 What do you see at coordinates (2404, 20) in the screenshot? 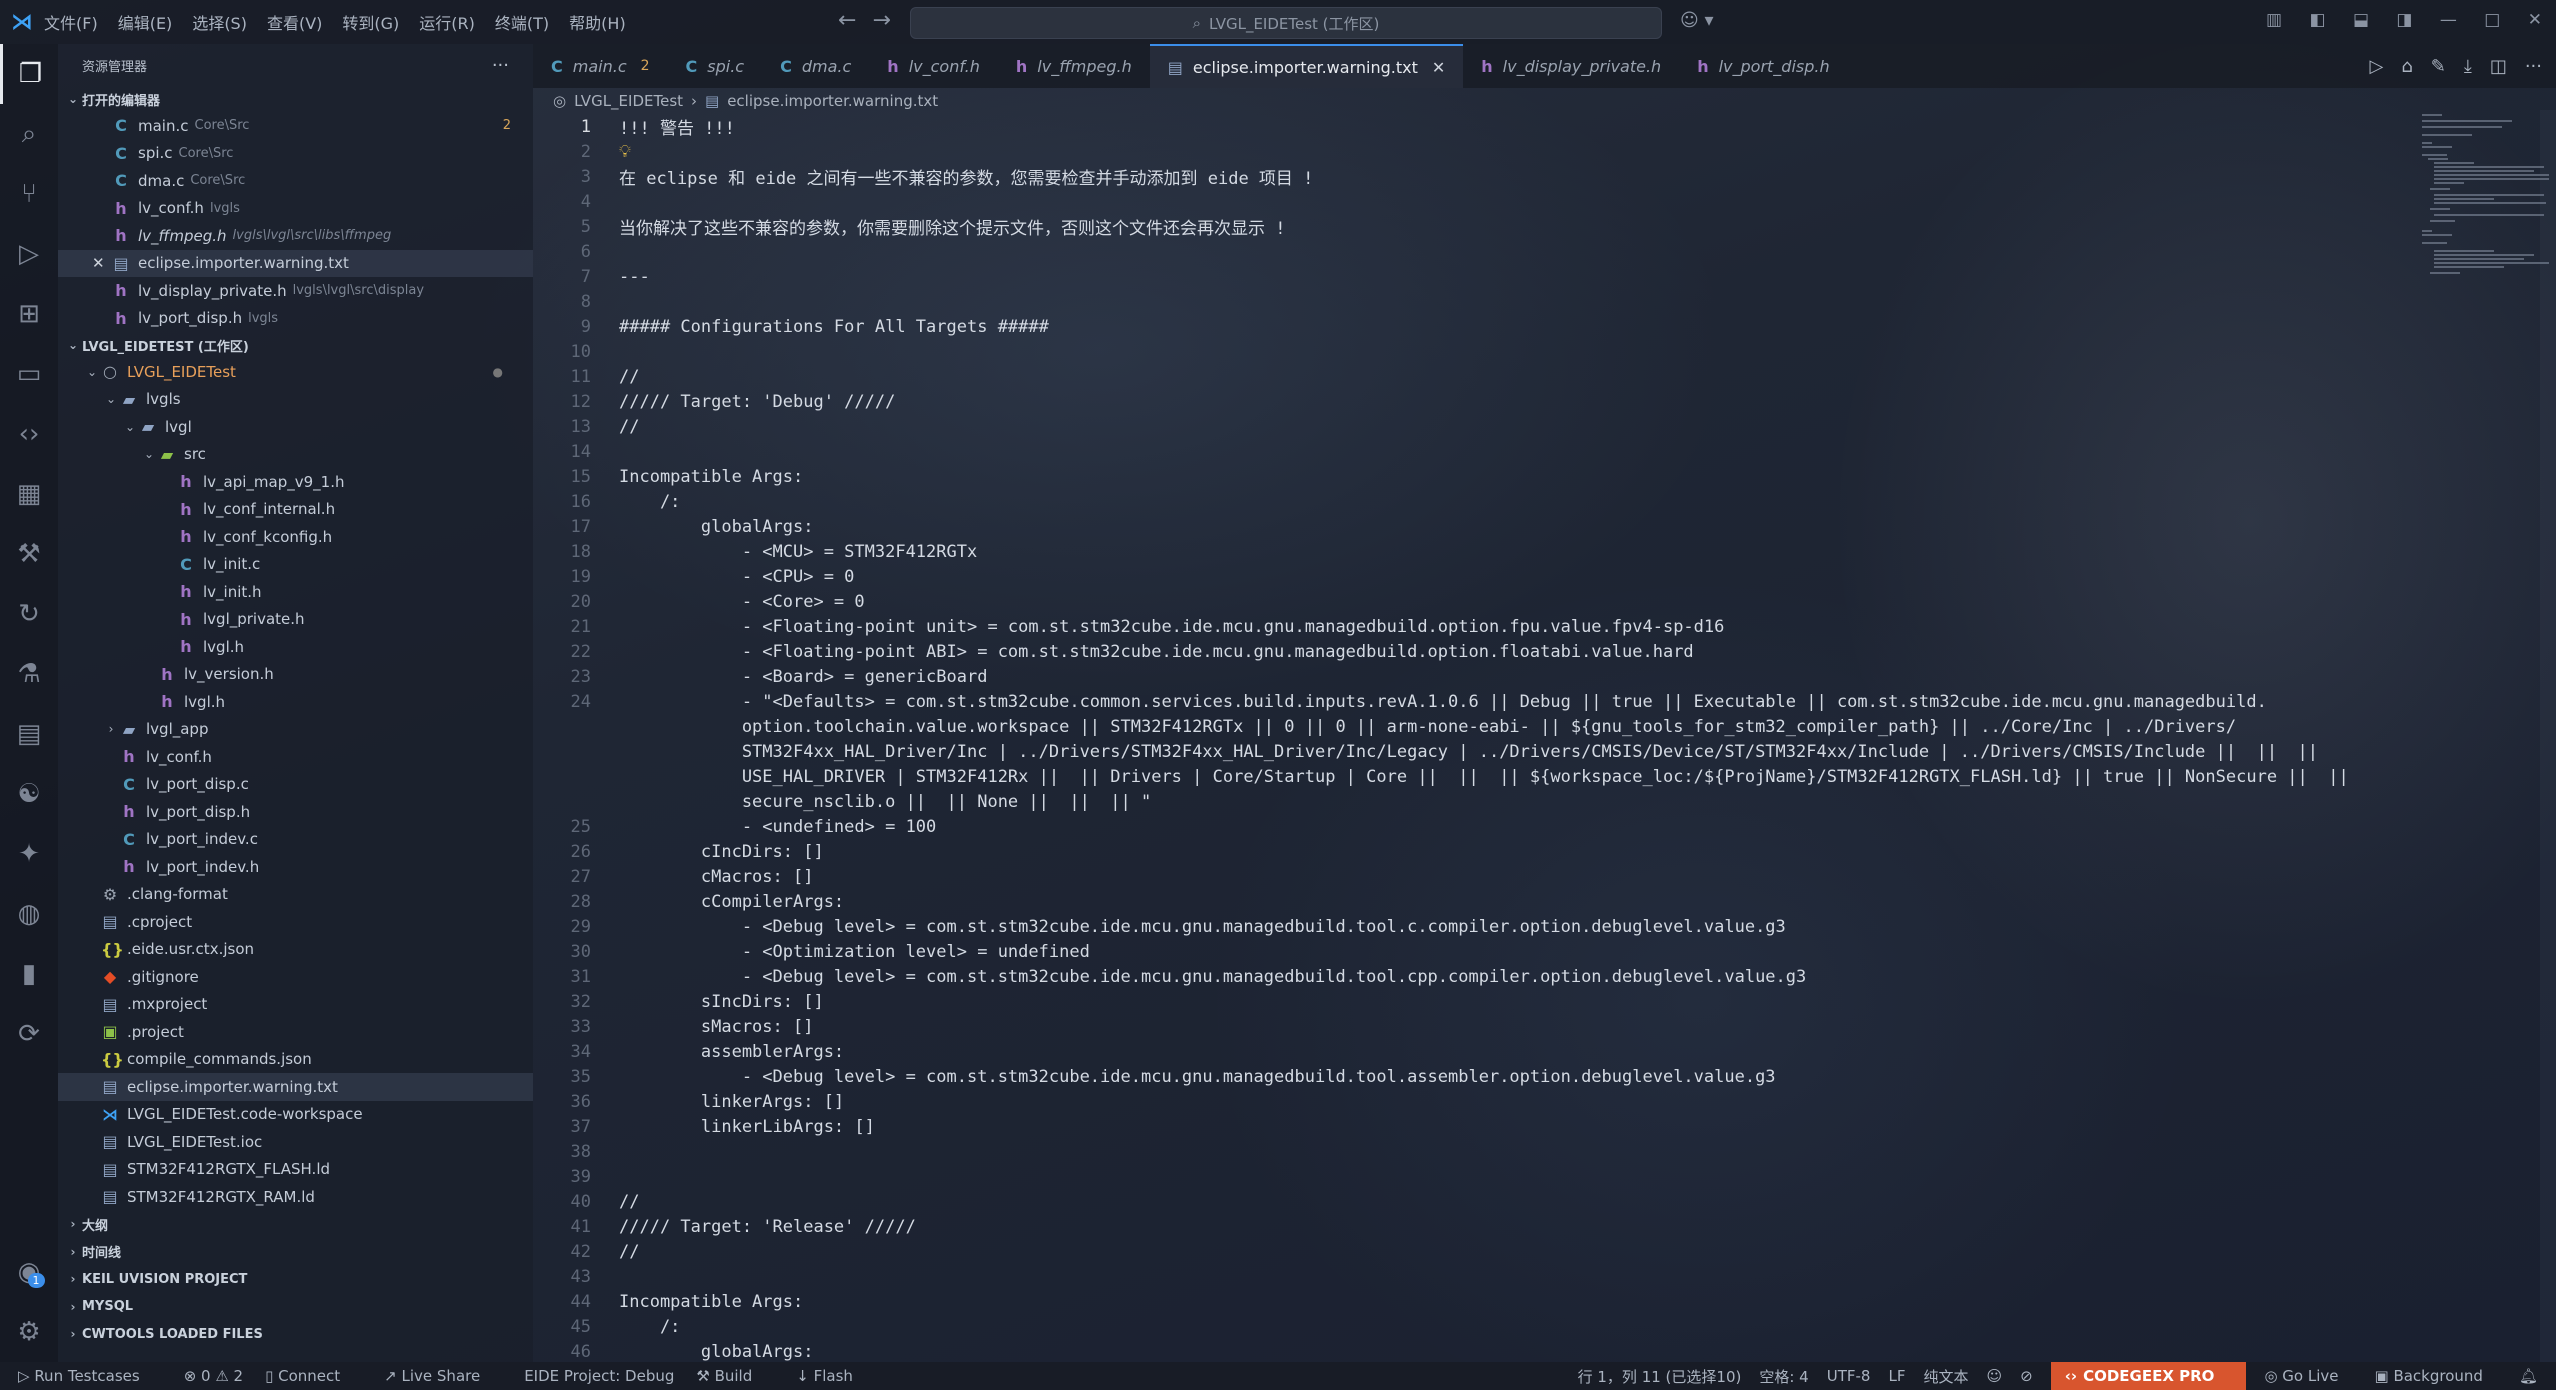
I see `toggle-secondary-sidebar-icon: ◨` at bounding box center [2404, 20].